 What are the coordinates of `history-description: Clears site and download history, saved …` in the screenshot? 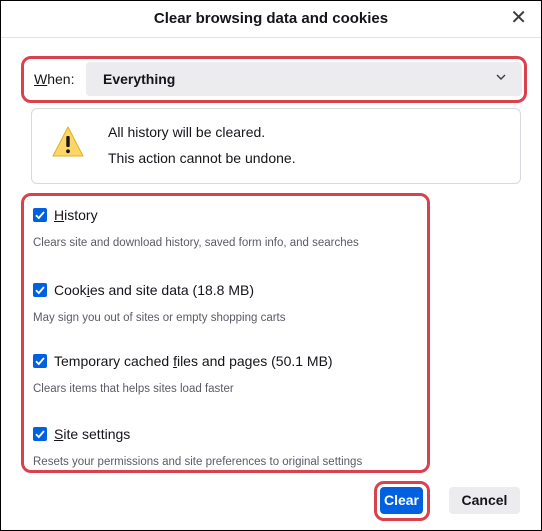 It's located at (196, 243).